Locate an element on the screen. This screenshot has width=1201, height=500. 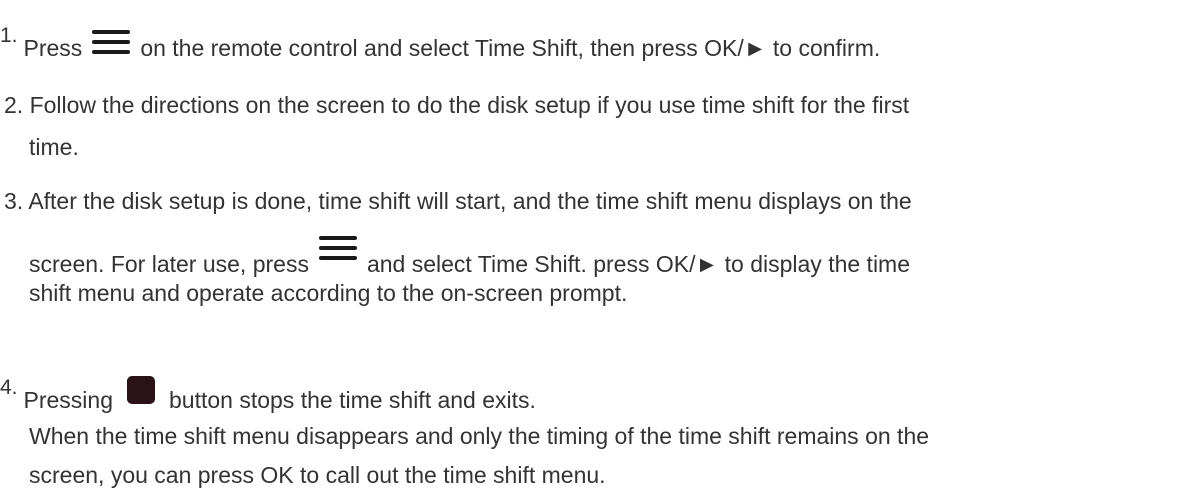
step-2-text-line2: time. is located at coordinates (54, 147).